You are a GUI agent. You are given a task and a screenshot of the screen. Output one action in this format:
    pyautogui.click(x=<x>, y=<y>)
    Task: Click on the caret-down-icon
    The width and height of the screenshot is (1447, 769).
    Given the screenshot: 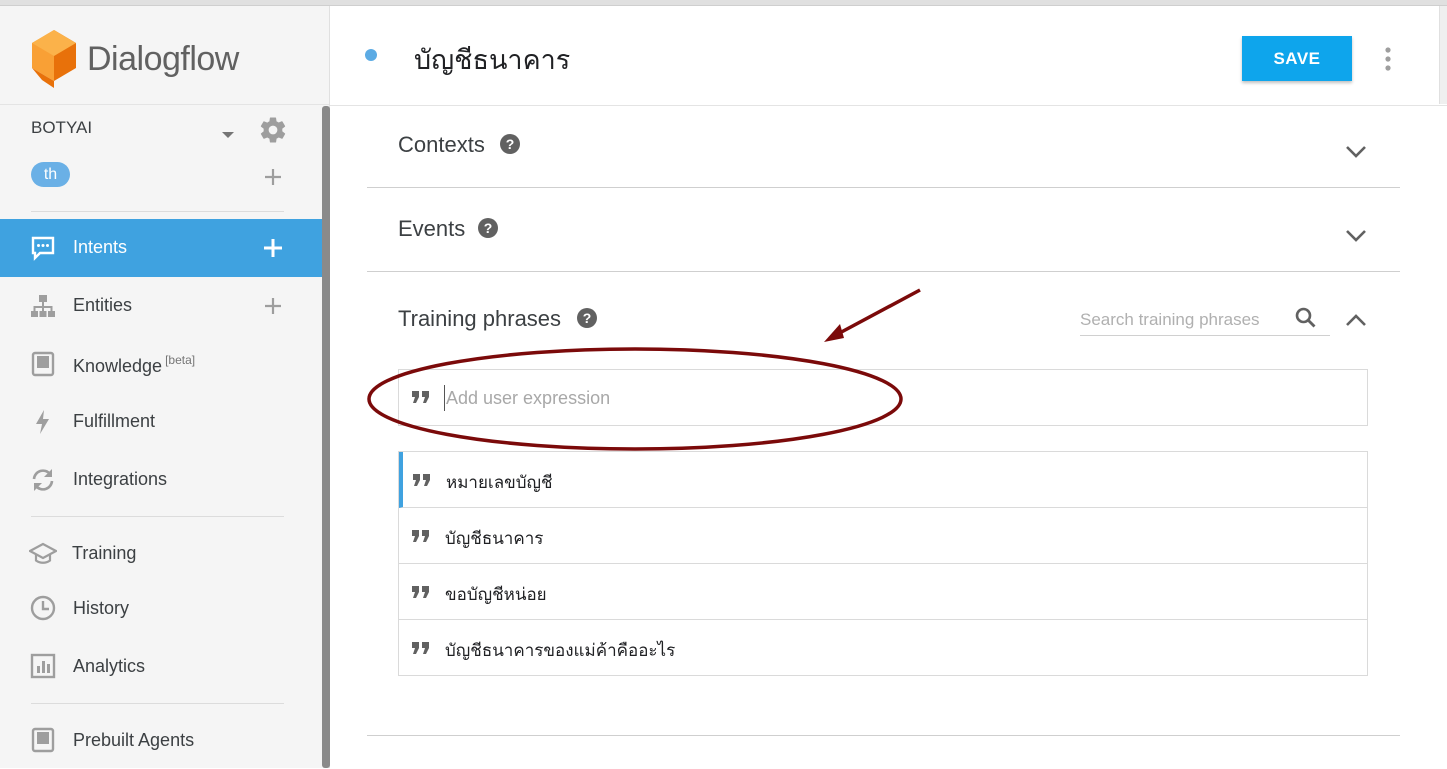 What is the action you would take?
    pyautogui.click(x=228, y=135)
    